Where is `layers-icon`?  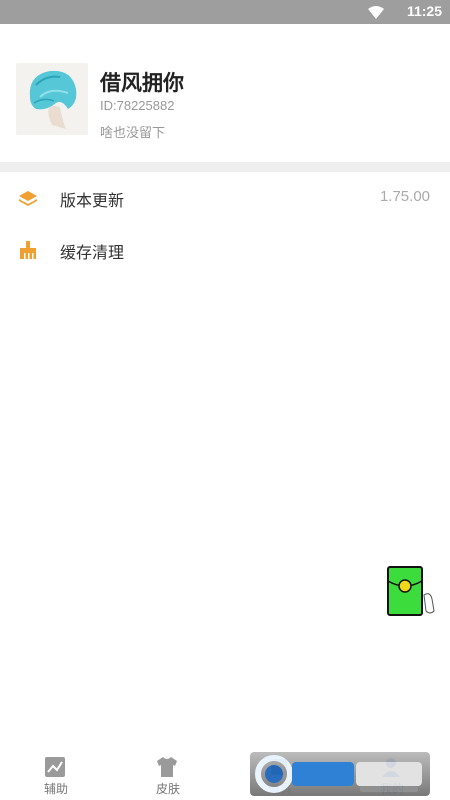 layers-icon is located at coordinates (28, 198).